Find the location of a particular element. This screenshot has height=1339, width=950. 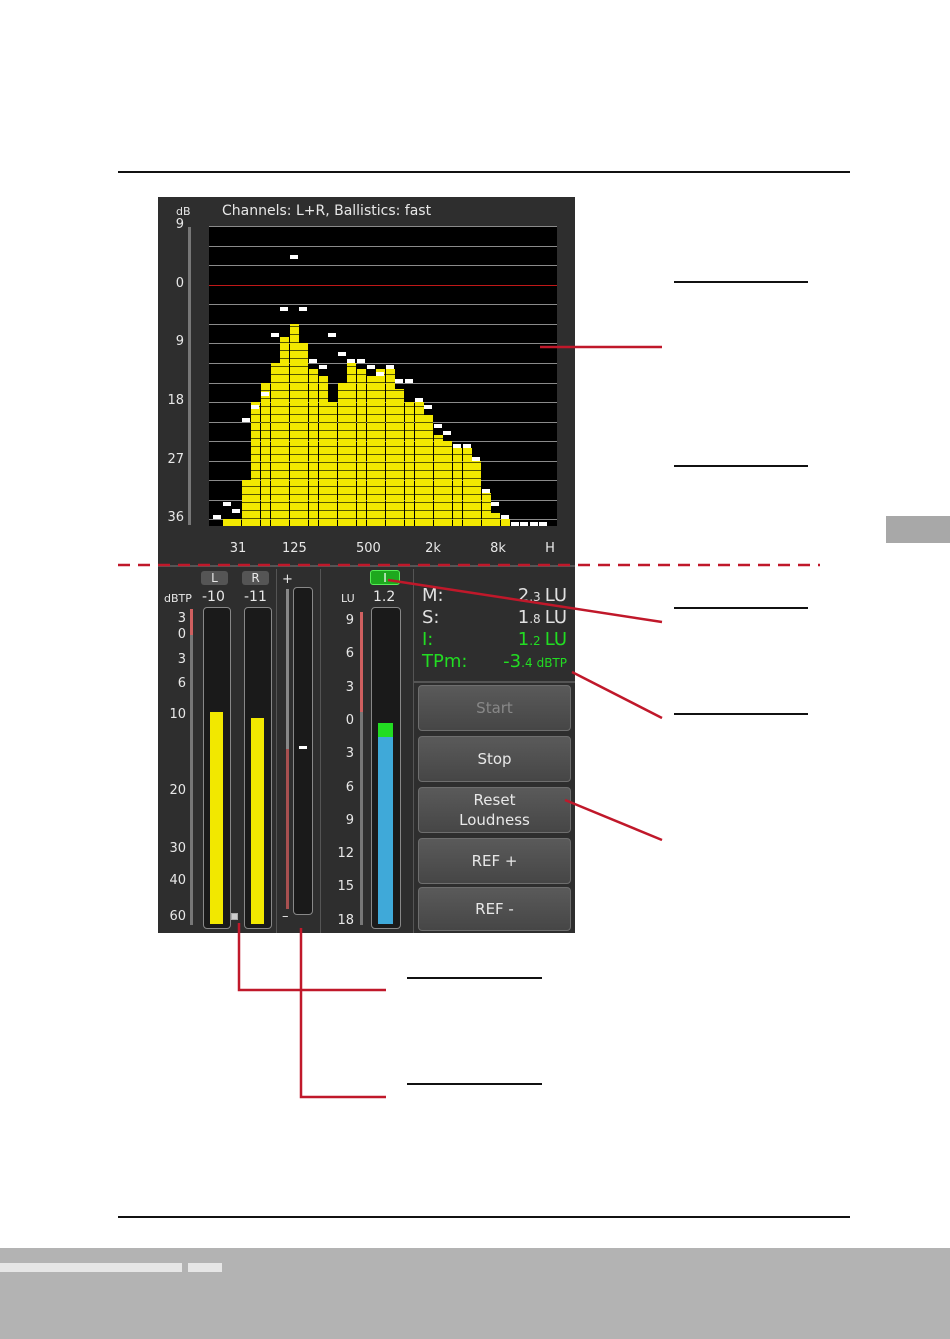

callout-leader-true-peak is located at coordinates (617, 695).